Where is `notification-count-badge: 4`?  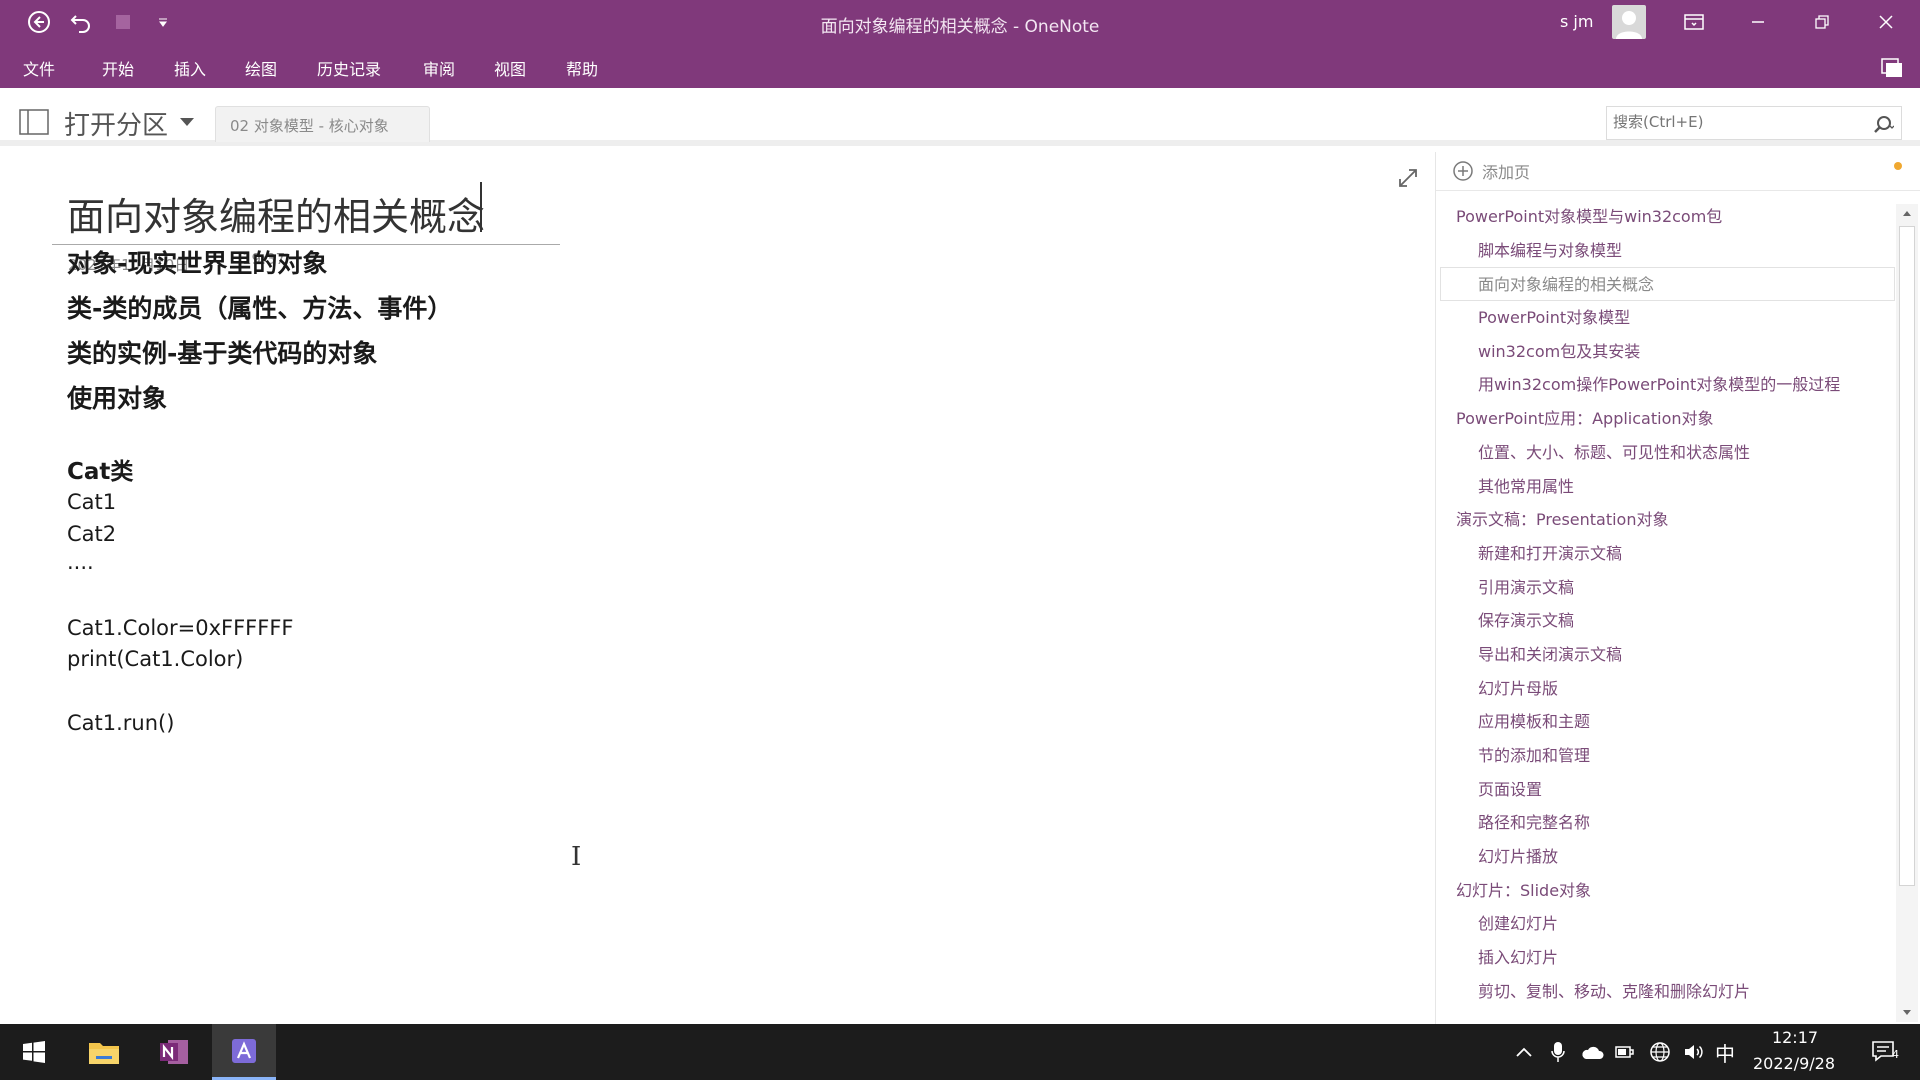
notification-count-badge: 4 is located at coordinates (1895, 1054).